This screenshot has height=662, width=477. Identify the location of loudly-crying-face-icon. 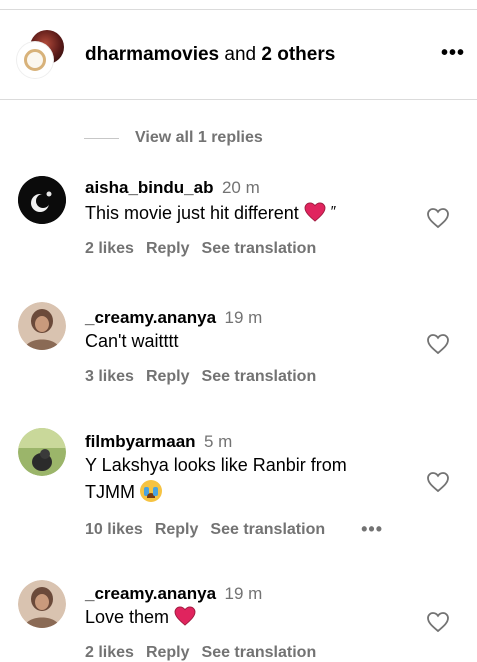
(151, 491).